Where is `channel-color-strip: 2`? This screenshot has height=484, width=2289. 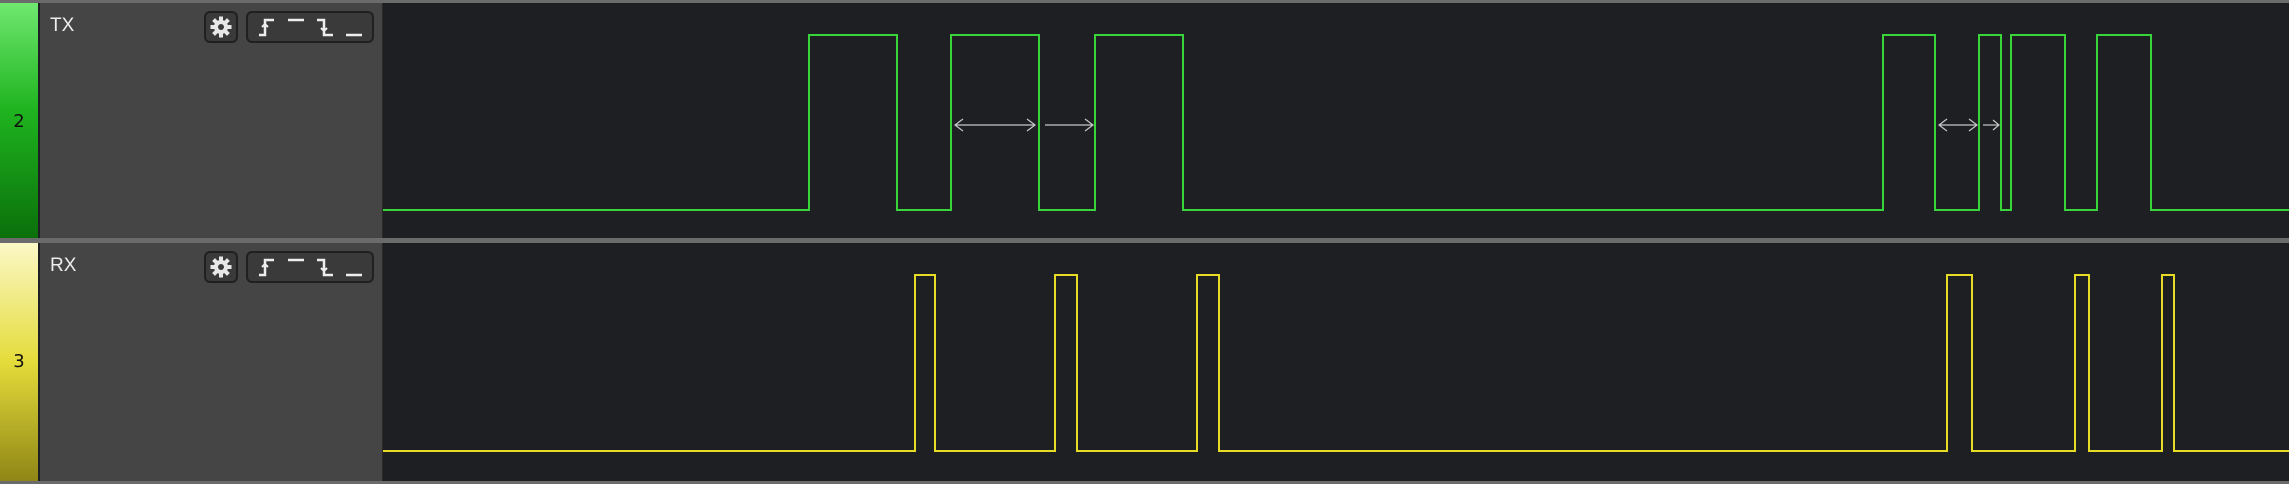
channel-color-strip: 2 is located at coordinates (19, 122).